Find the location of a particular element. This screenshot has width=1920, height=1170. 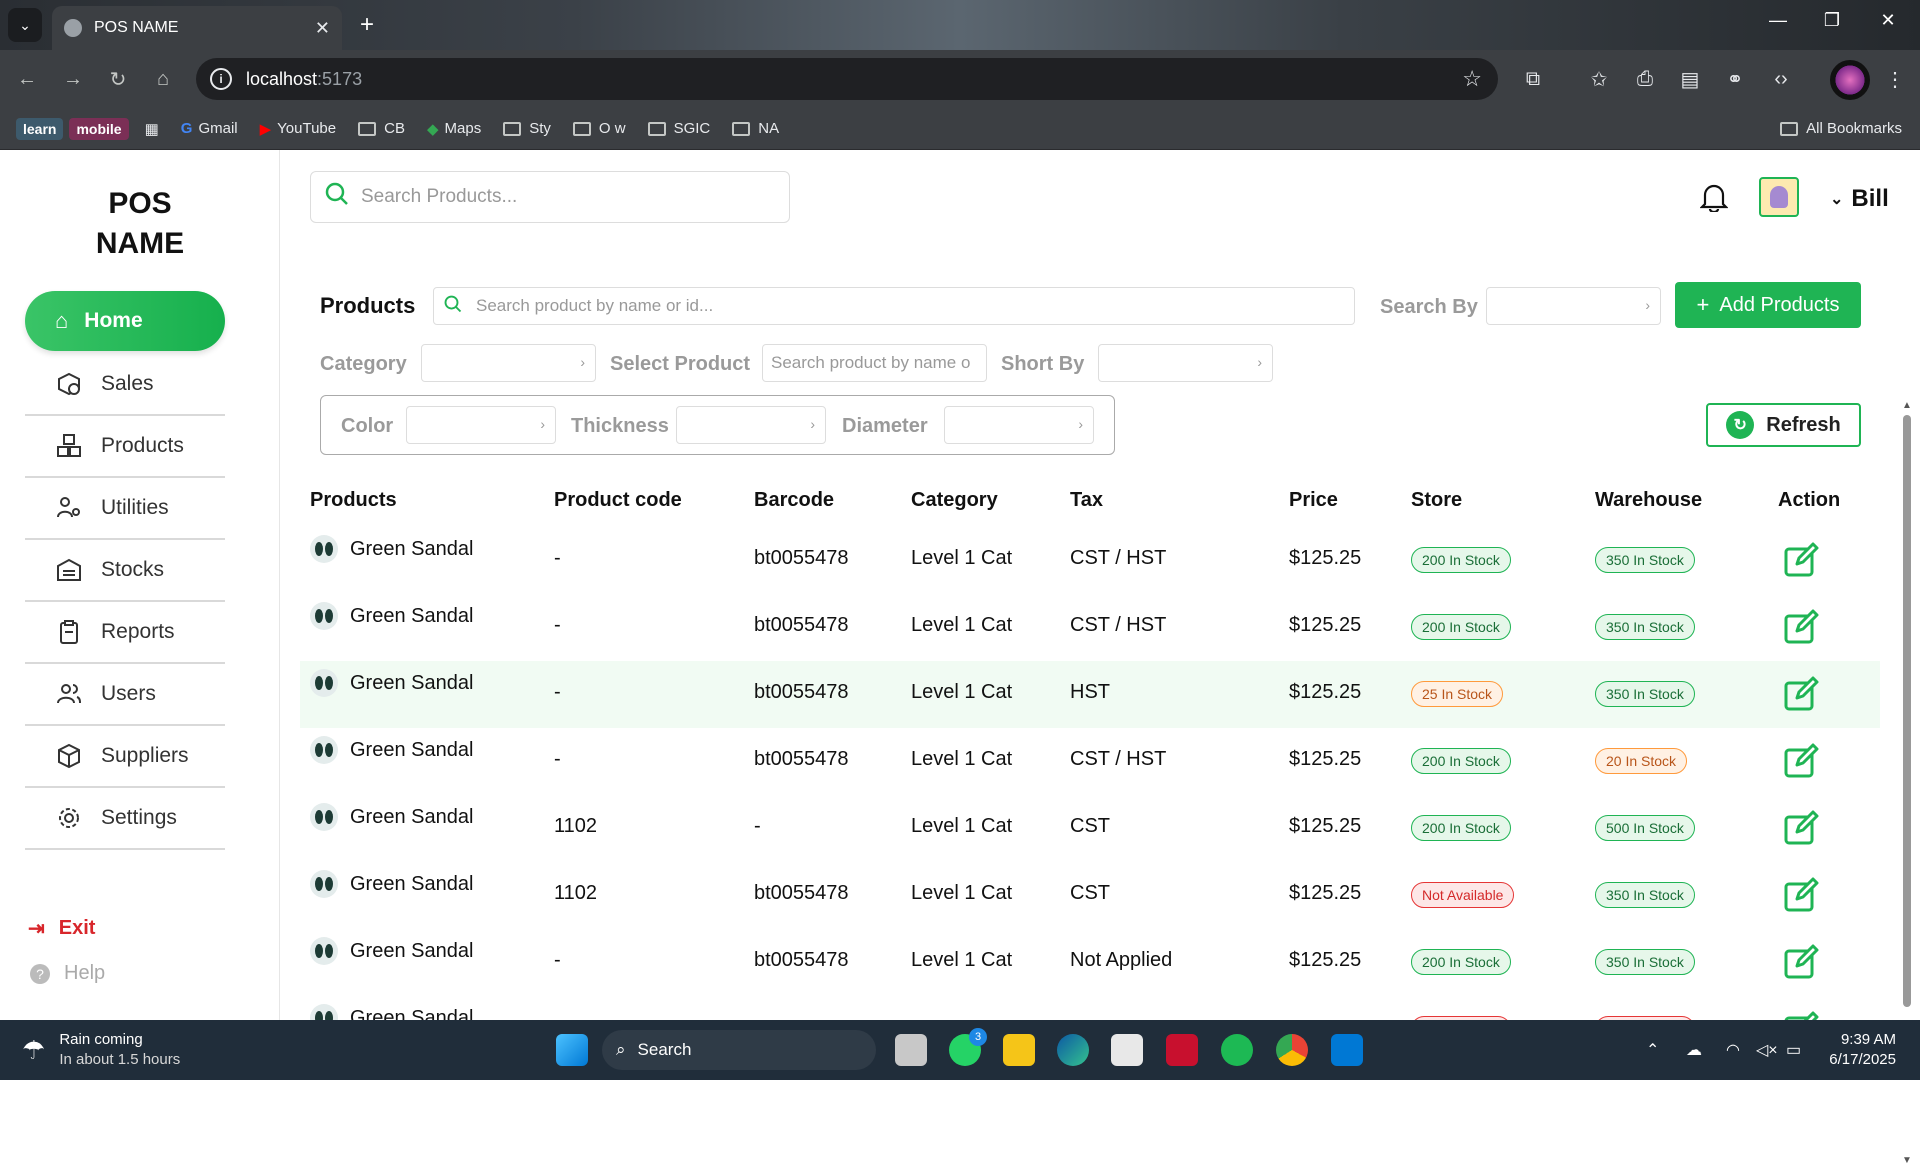

sidebar-item-utilities: Utilities is located at coordinates (125, 509).